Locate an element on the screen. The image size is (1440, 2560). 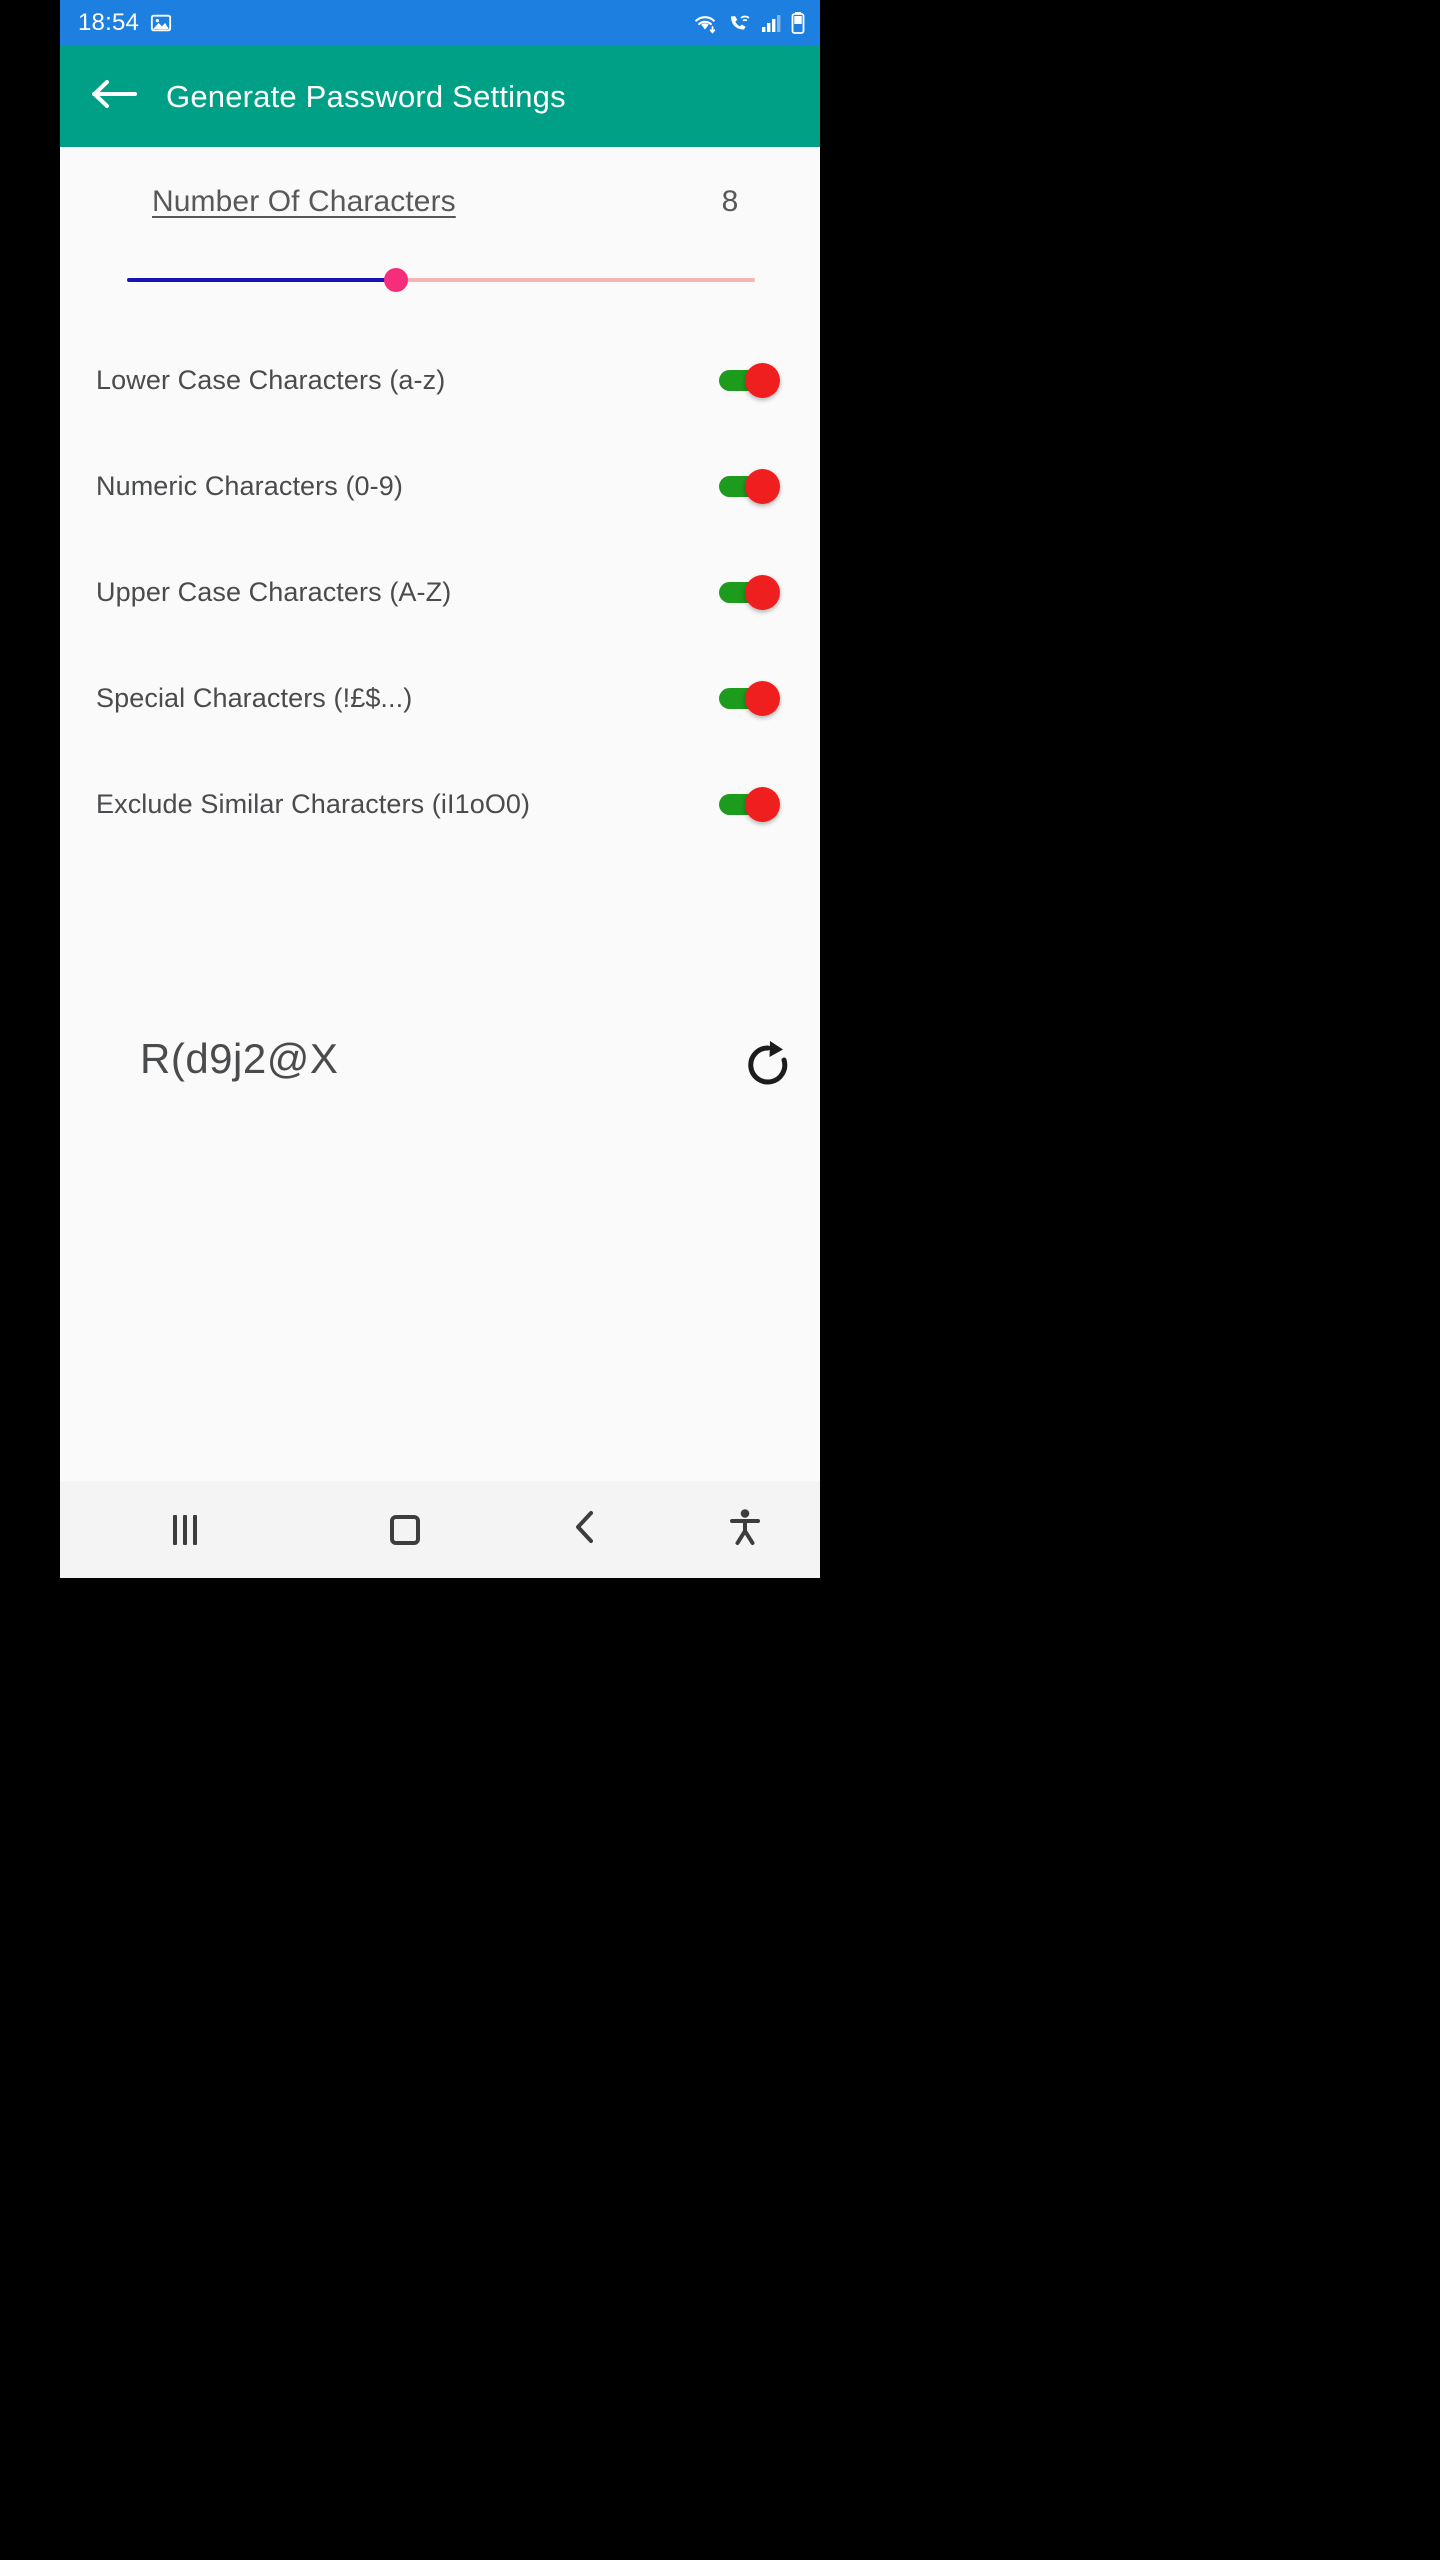
toggle-numeric is located at coordinates (751, 486).